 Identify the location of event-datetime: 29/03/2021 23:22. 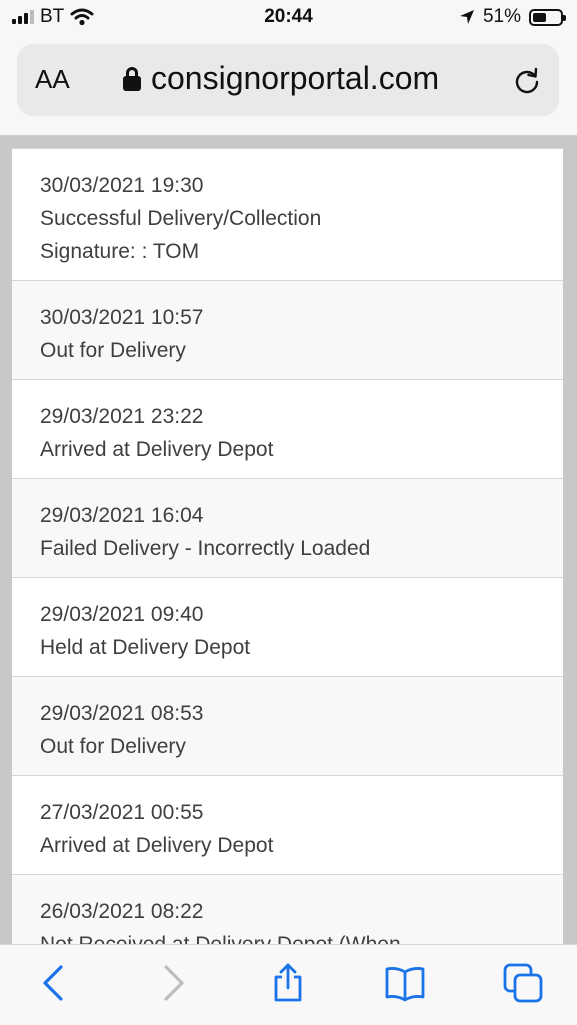
(122, 416).